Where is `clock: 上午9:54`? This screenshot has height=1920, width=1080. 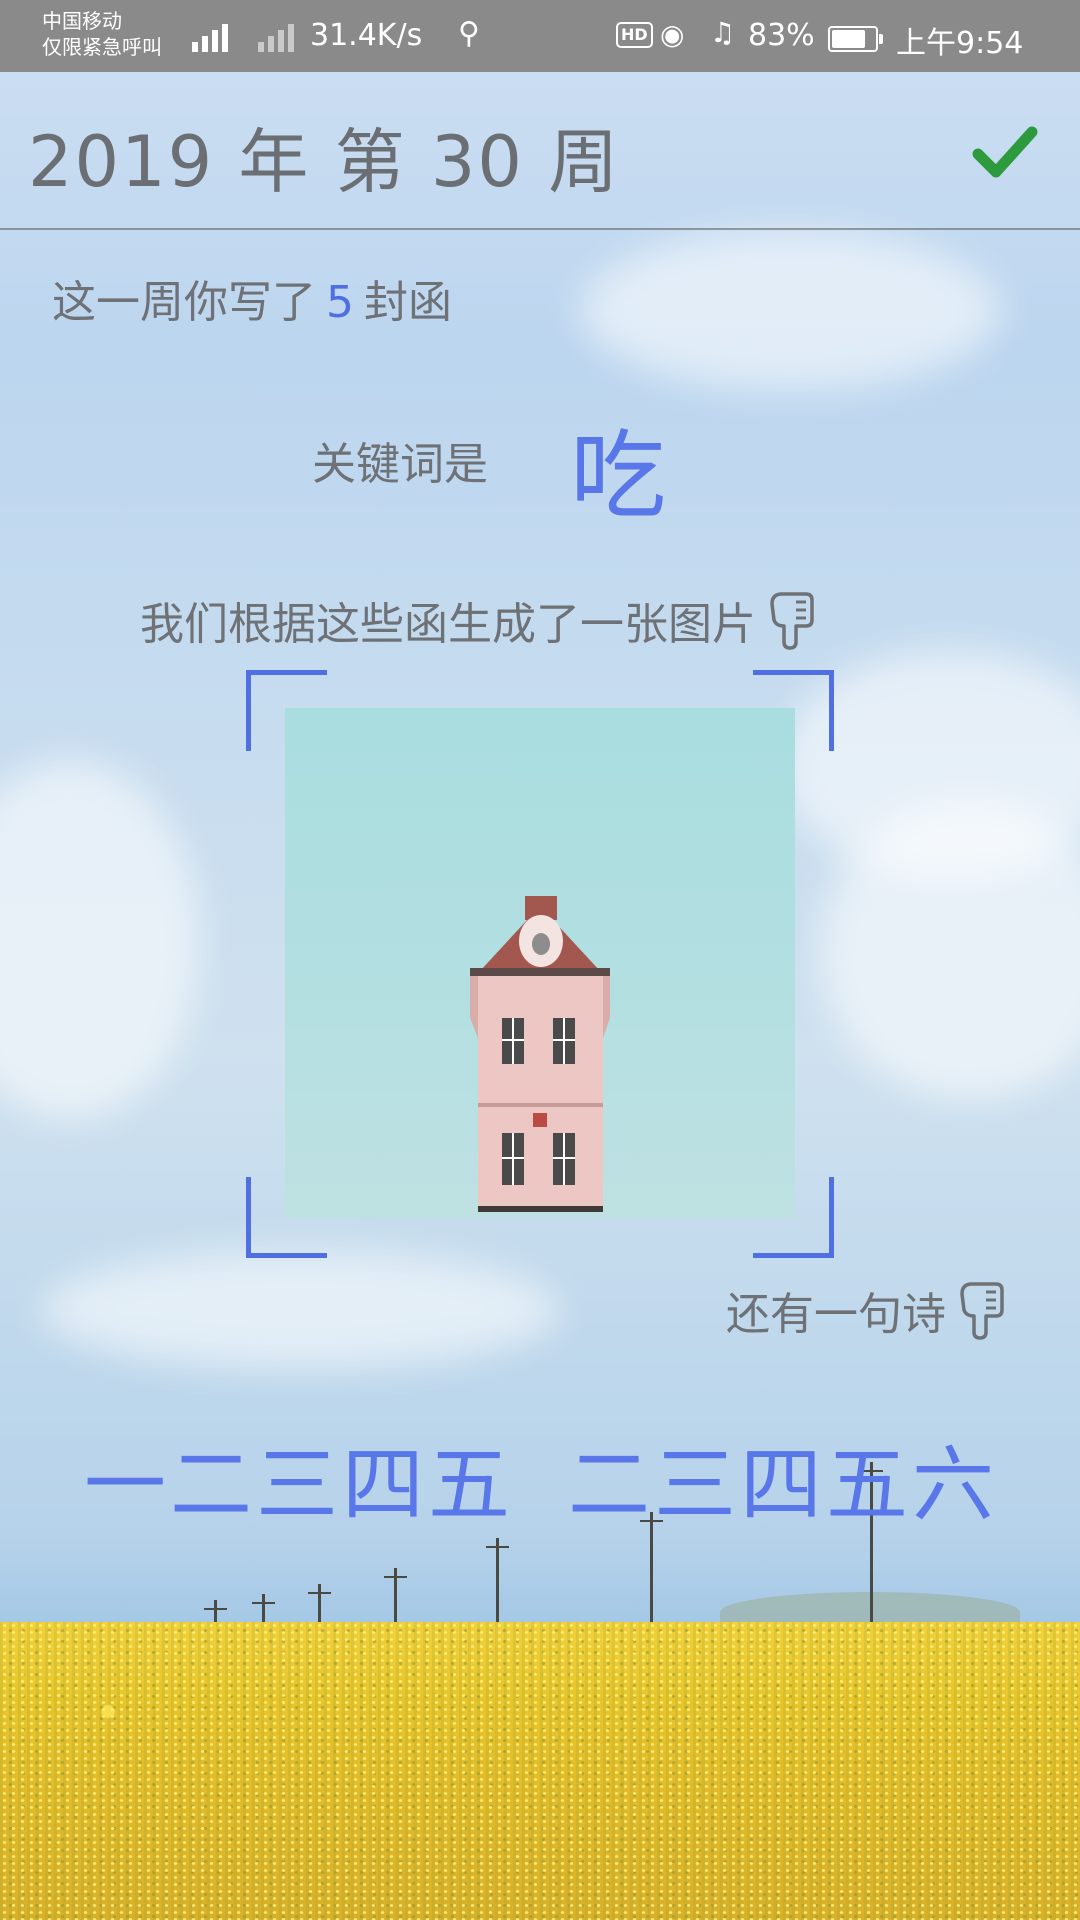
clock: 上午9:54 is located at coordinates (960, 43).